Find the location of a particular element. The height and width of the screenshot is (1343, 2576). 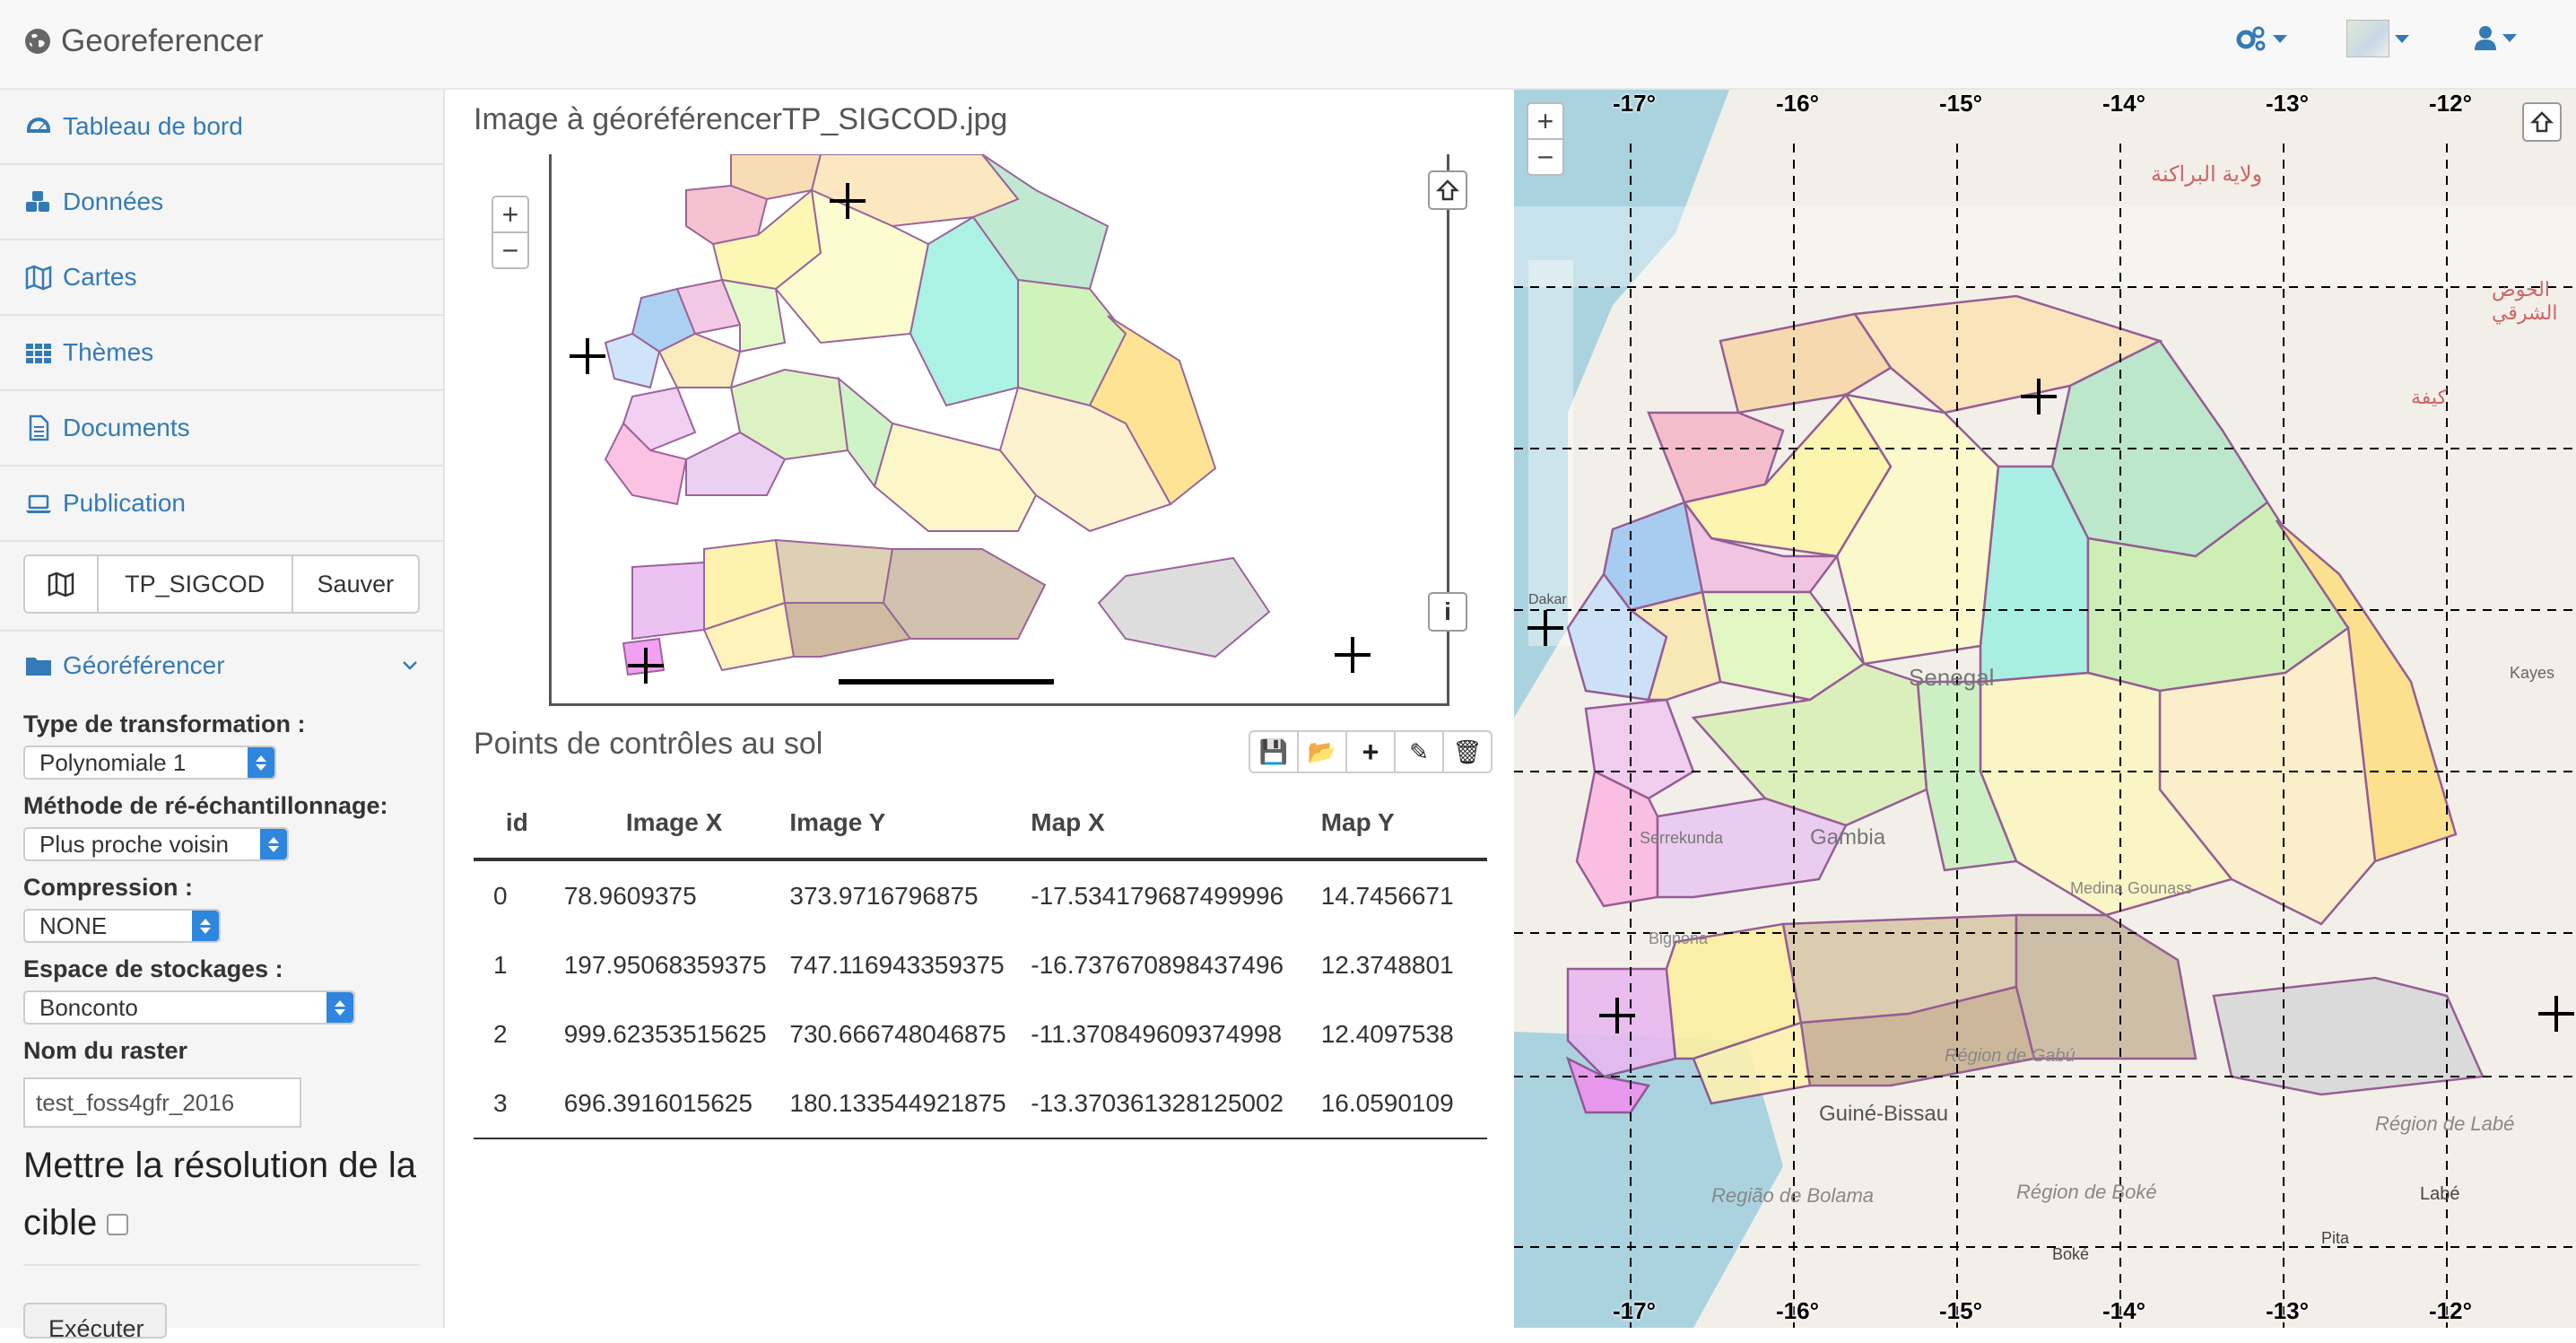

place-label: الحوض الشرقي is located at coordinates (2525, 301).